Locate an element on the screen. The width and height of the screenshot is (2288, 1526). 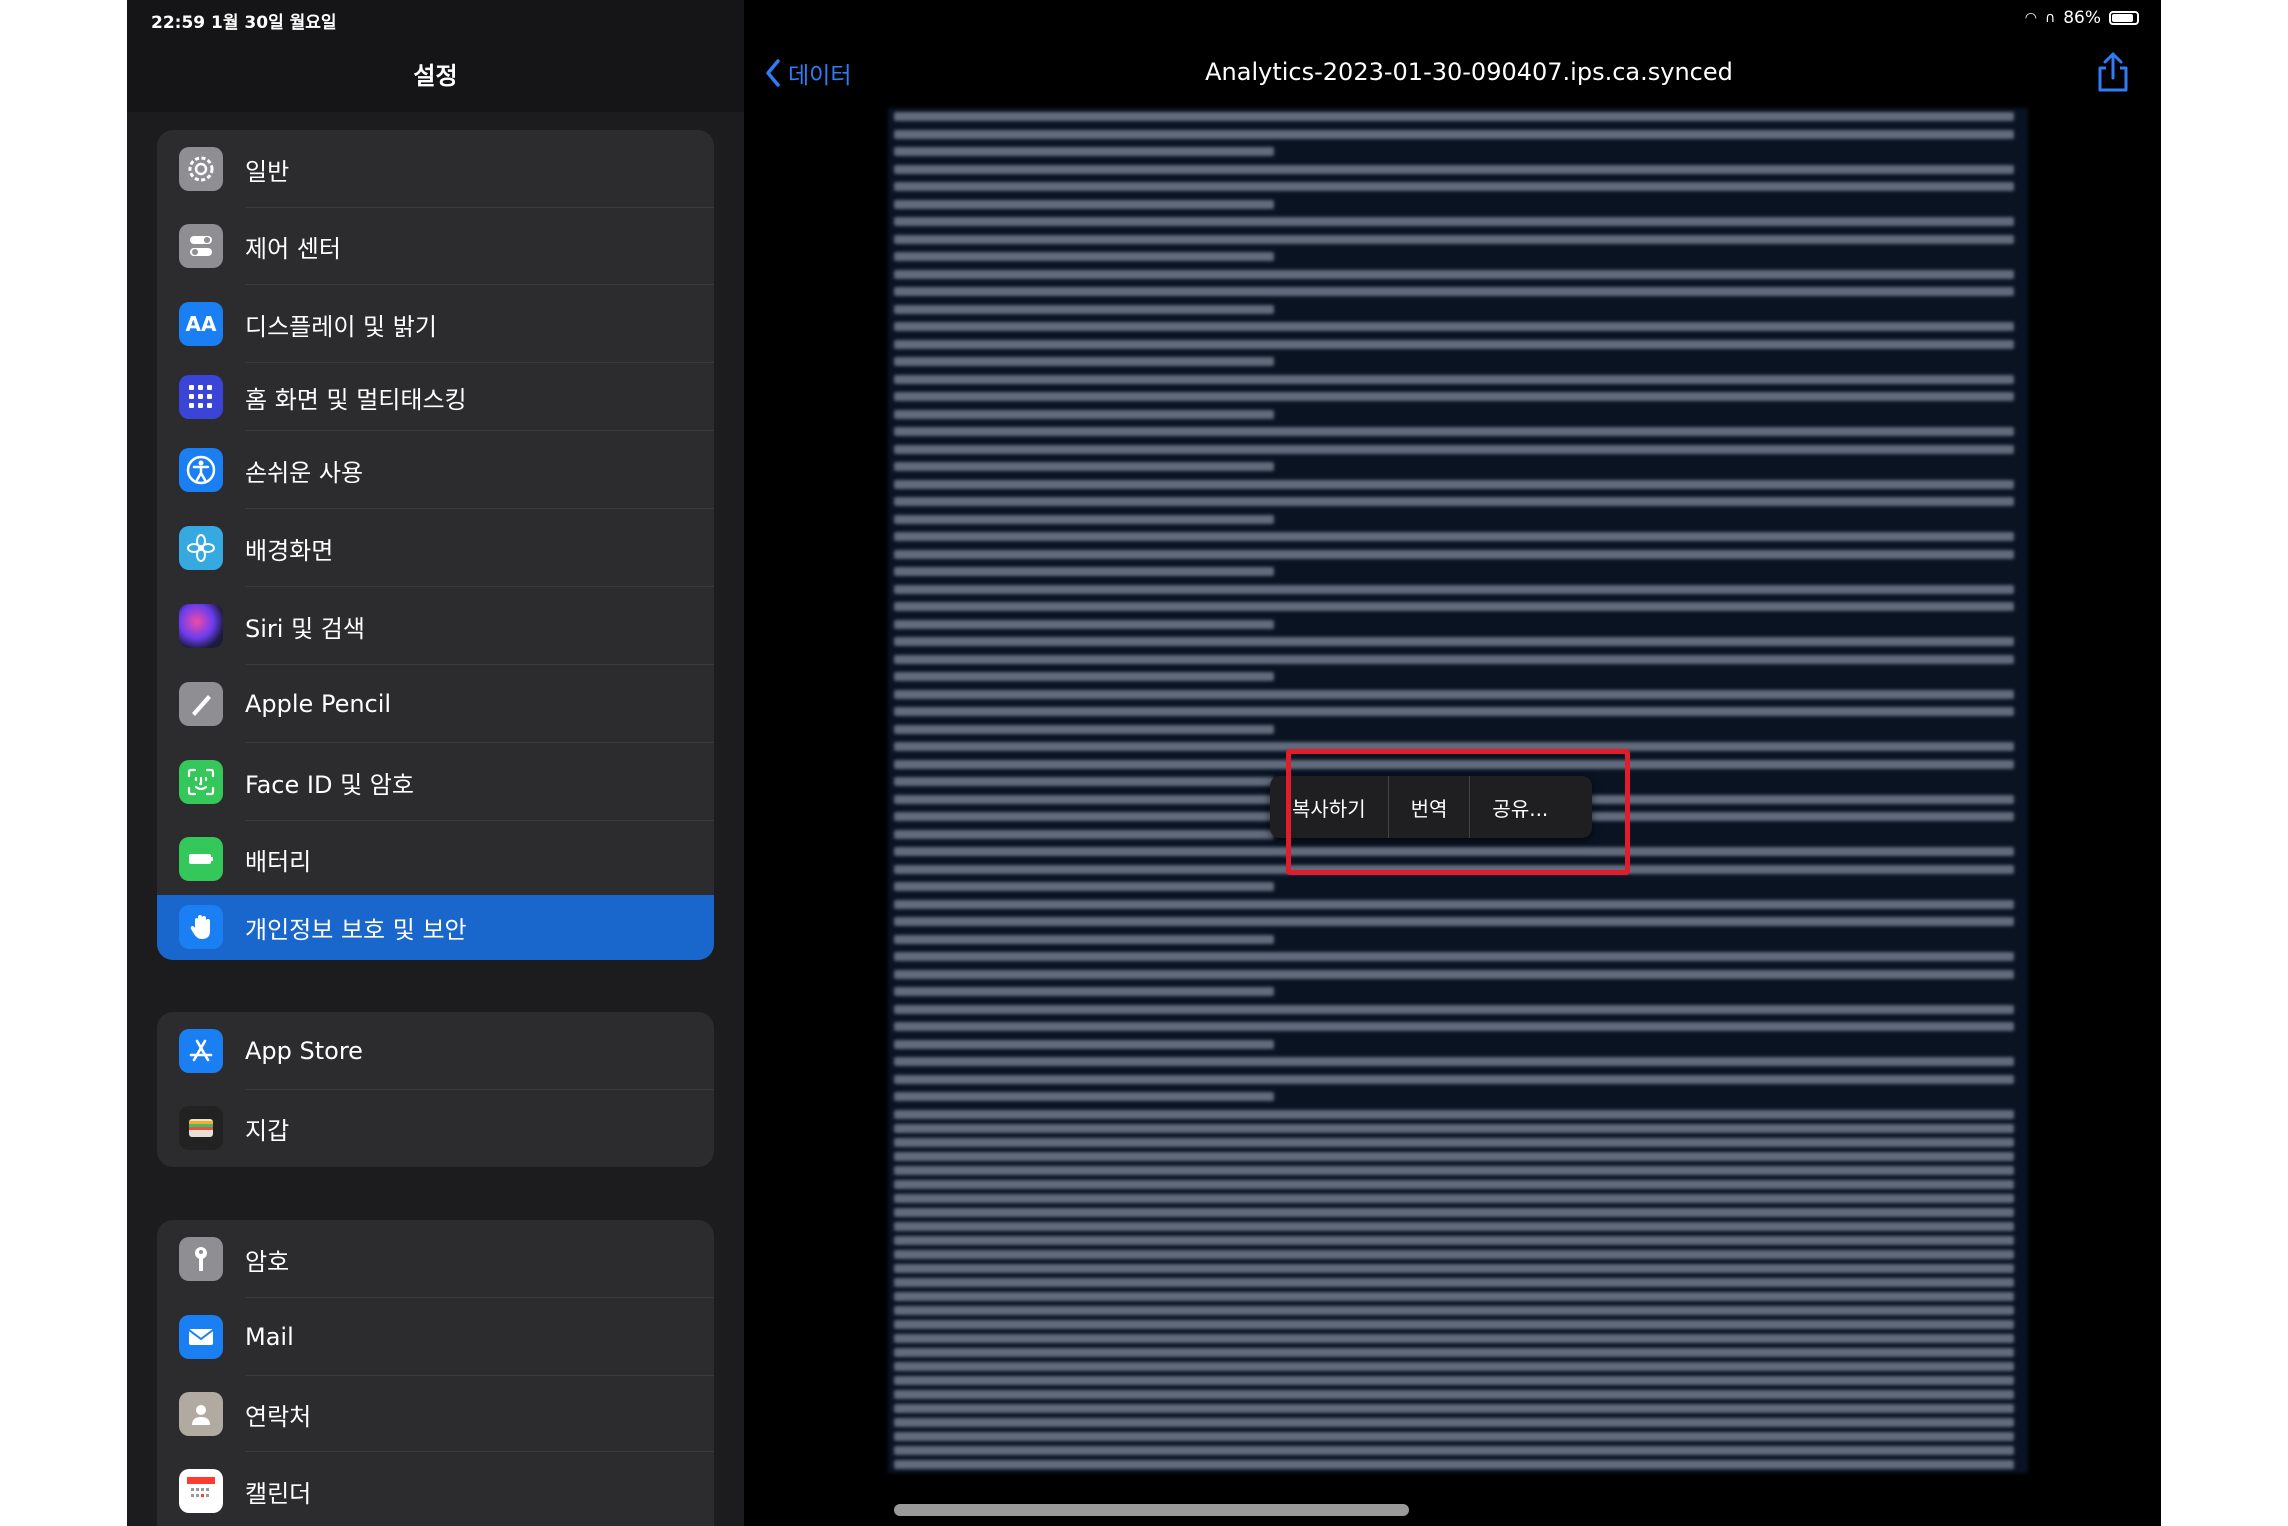
sidebar-item-contacts: 연락처 is located at coordinates (435, 1414).